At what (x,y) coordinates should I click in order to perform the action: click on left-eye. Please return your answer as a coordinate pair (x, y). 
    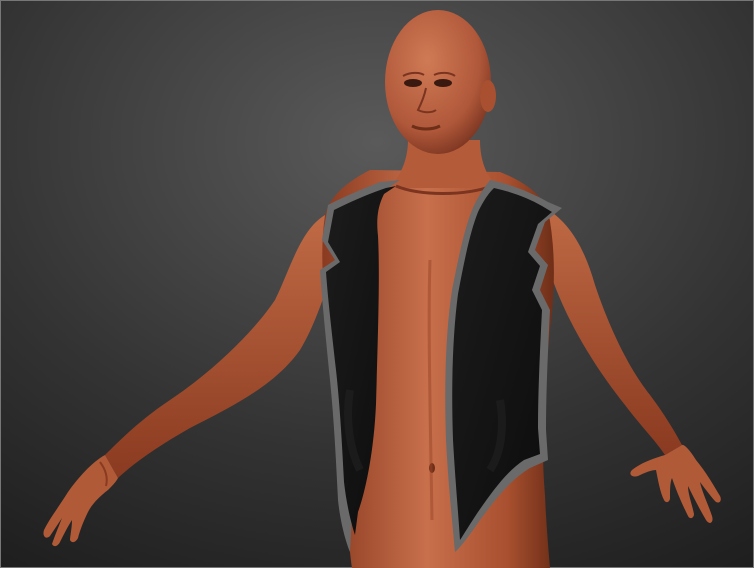
    Looking at the image, I should click on (413, 83).